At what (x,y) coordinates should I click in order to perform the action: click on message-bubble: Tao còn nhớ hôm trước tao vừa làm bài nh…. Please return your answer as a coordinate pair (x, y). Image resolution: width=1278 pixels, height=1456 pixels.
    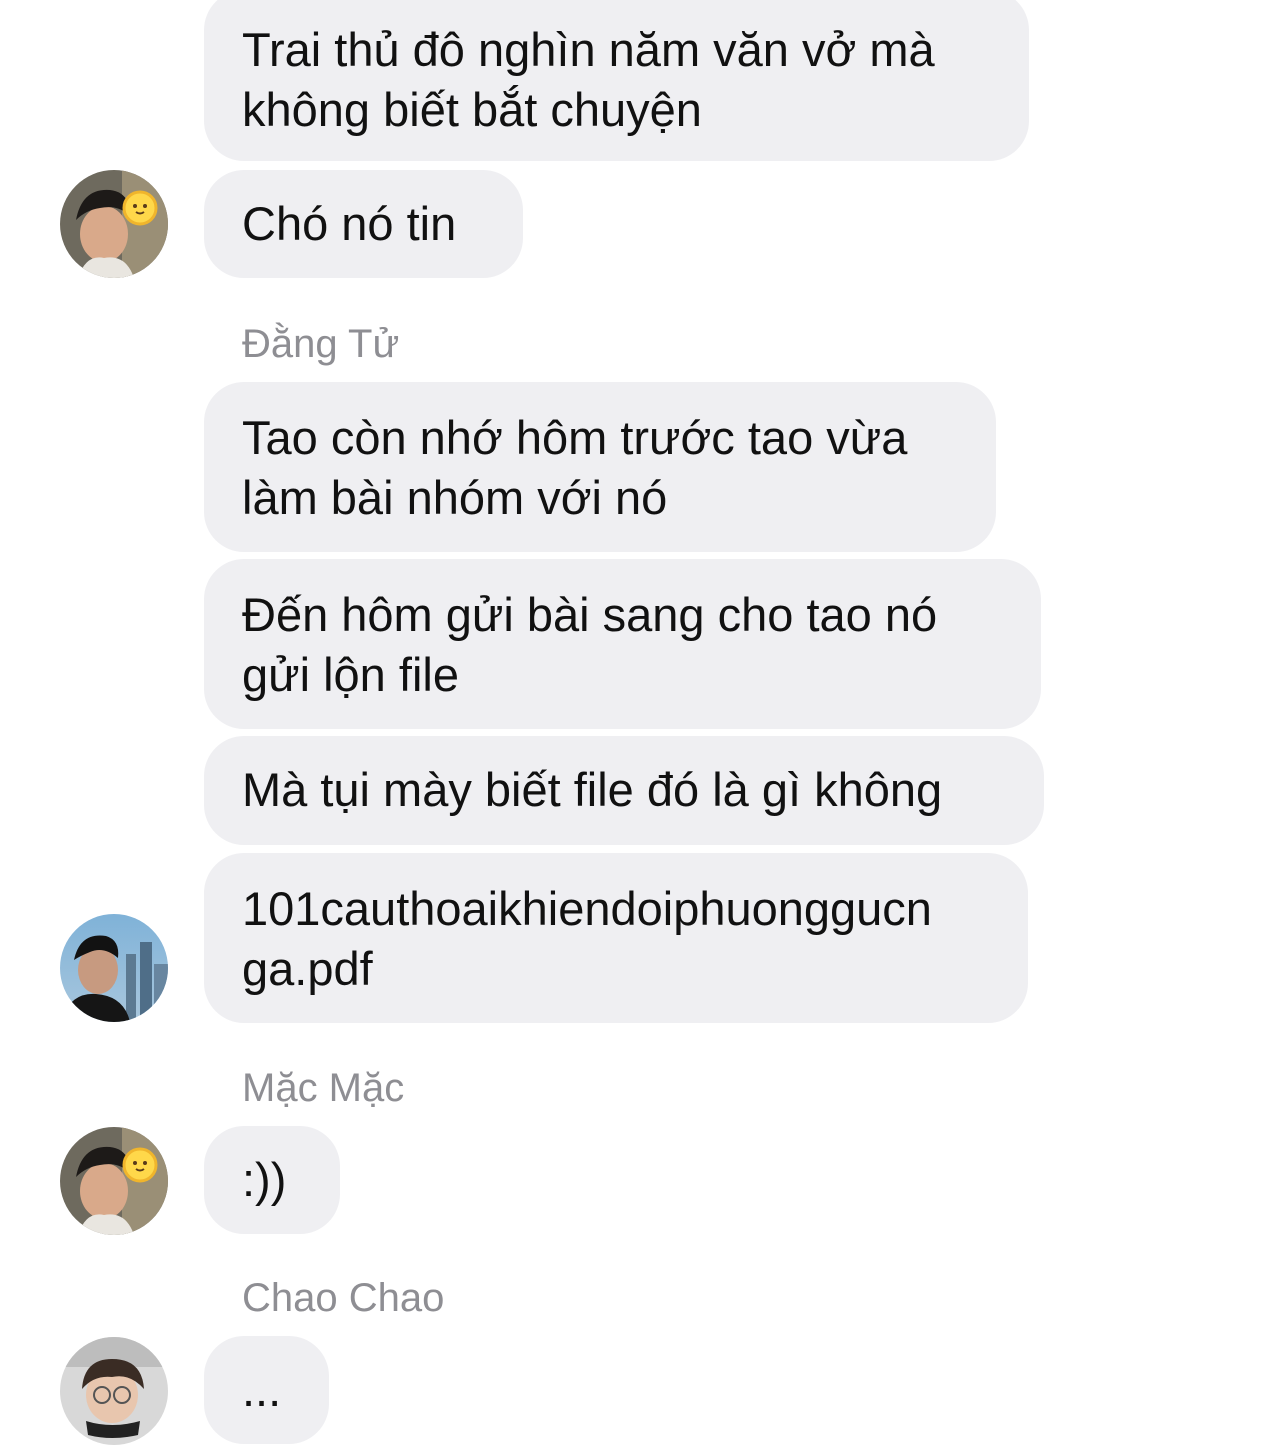
    Looking at the image, I should click on (600, 467).